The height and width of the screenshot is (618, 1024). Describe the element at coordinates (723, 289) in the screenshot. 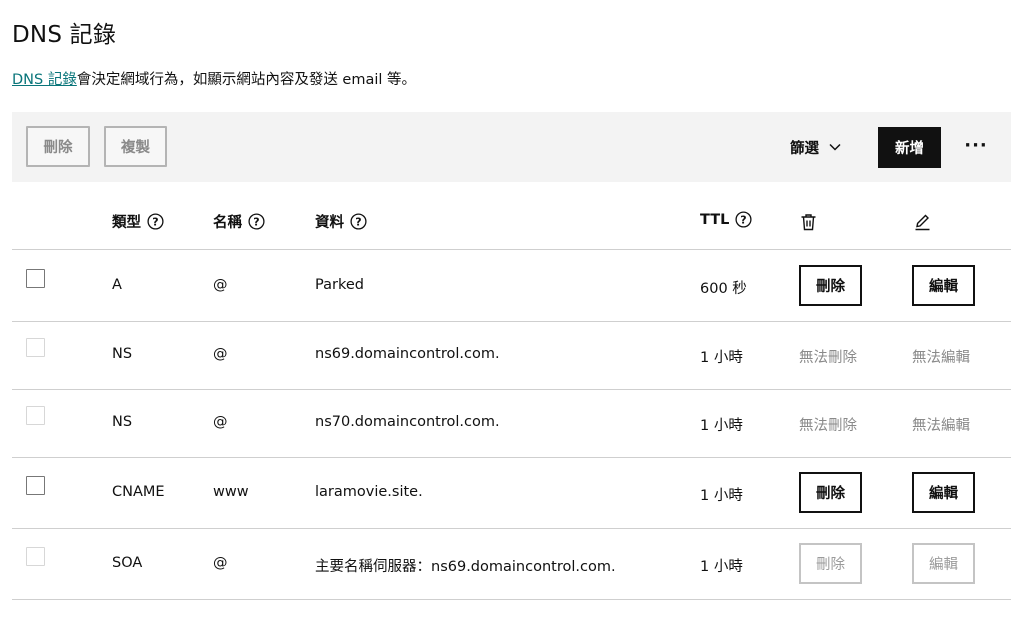

I see `record-ttl: 600 秒` at that location.